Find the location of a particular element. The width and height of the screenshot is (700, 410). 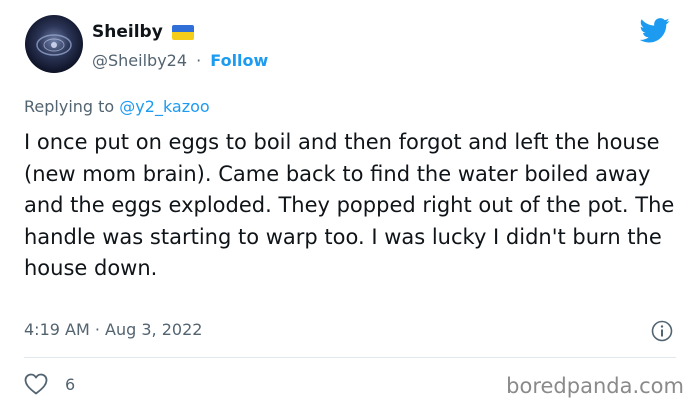

like-count: 6 is located at coordinates (70, 384).